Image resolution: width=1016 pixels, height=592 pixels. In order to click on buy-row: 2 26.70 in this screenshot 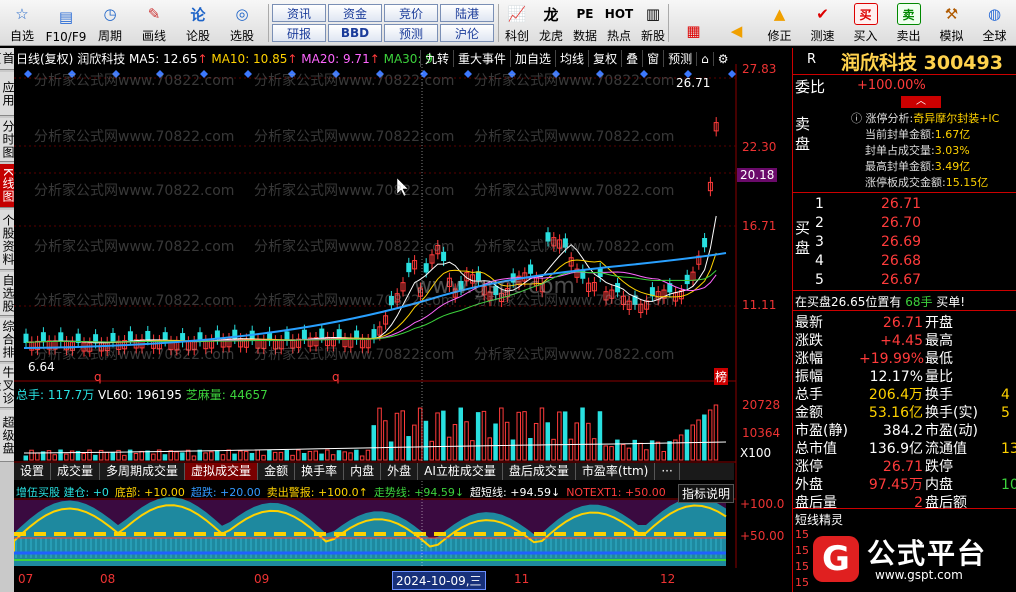, I will do `click(915, 223)`.